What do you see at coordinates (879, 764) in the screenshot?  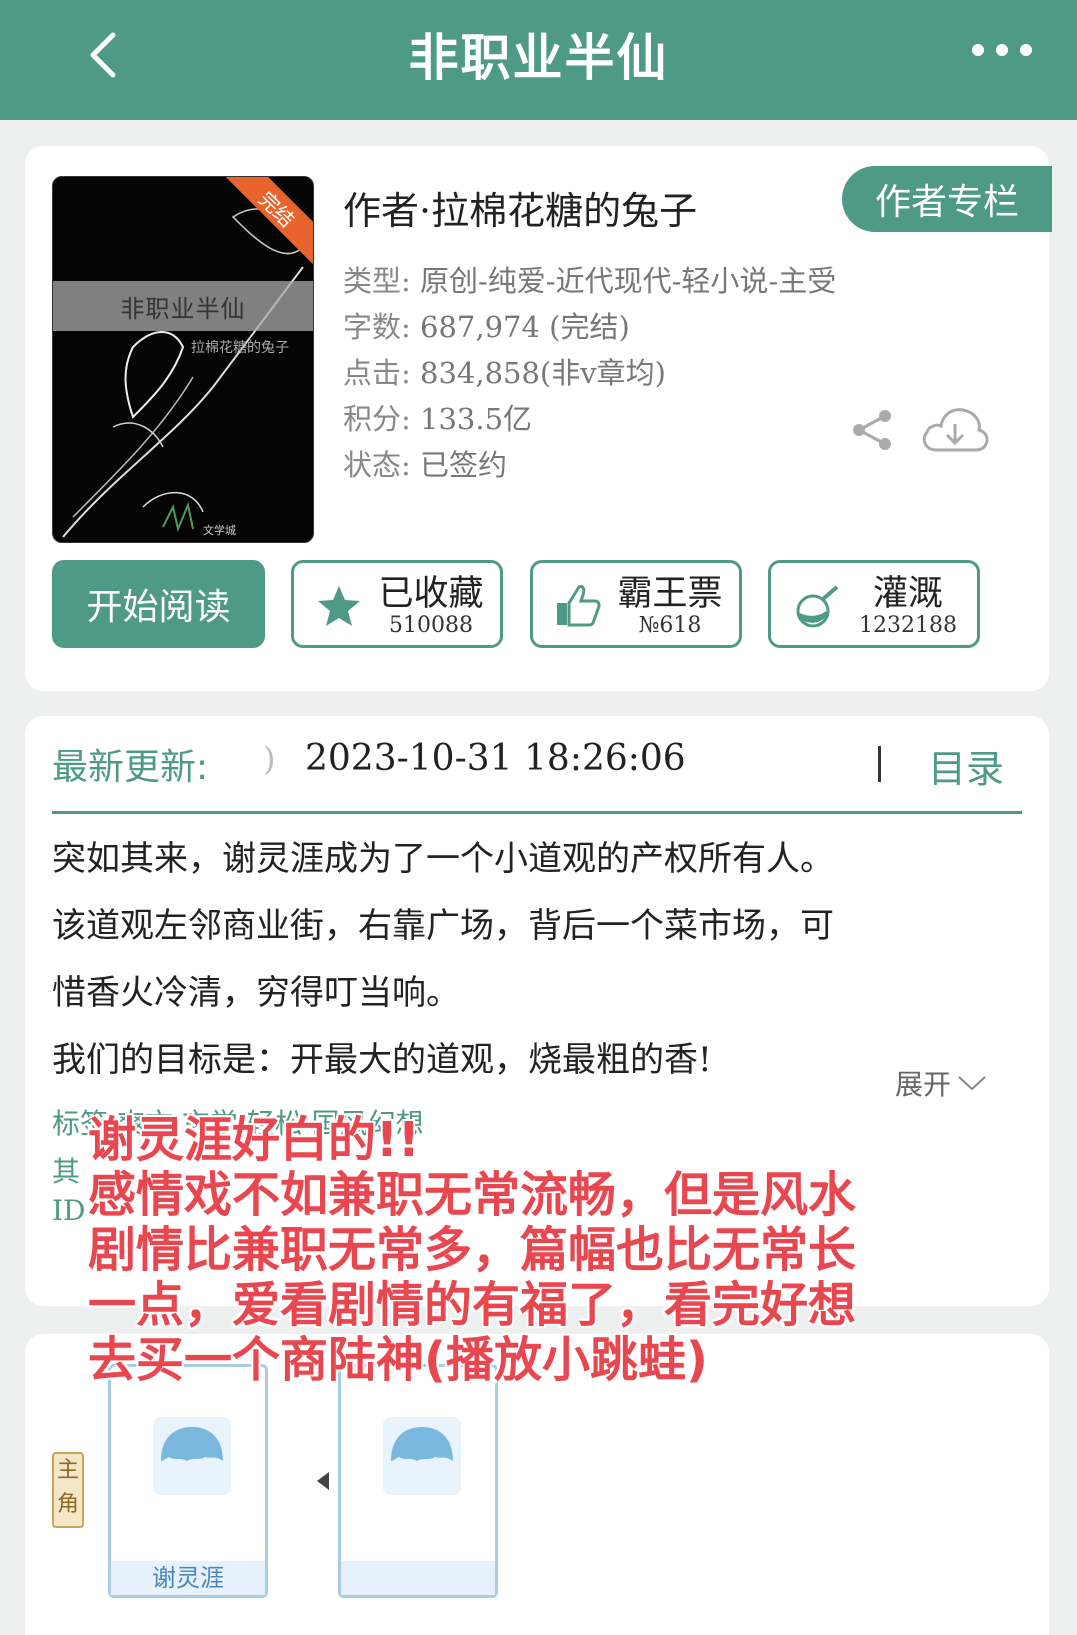 I see `separator` at bounding box center [879, 764].